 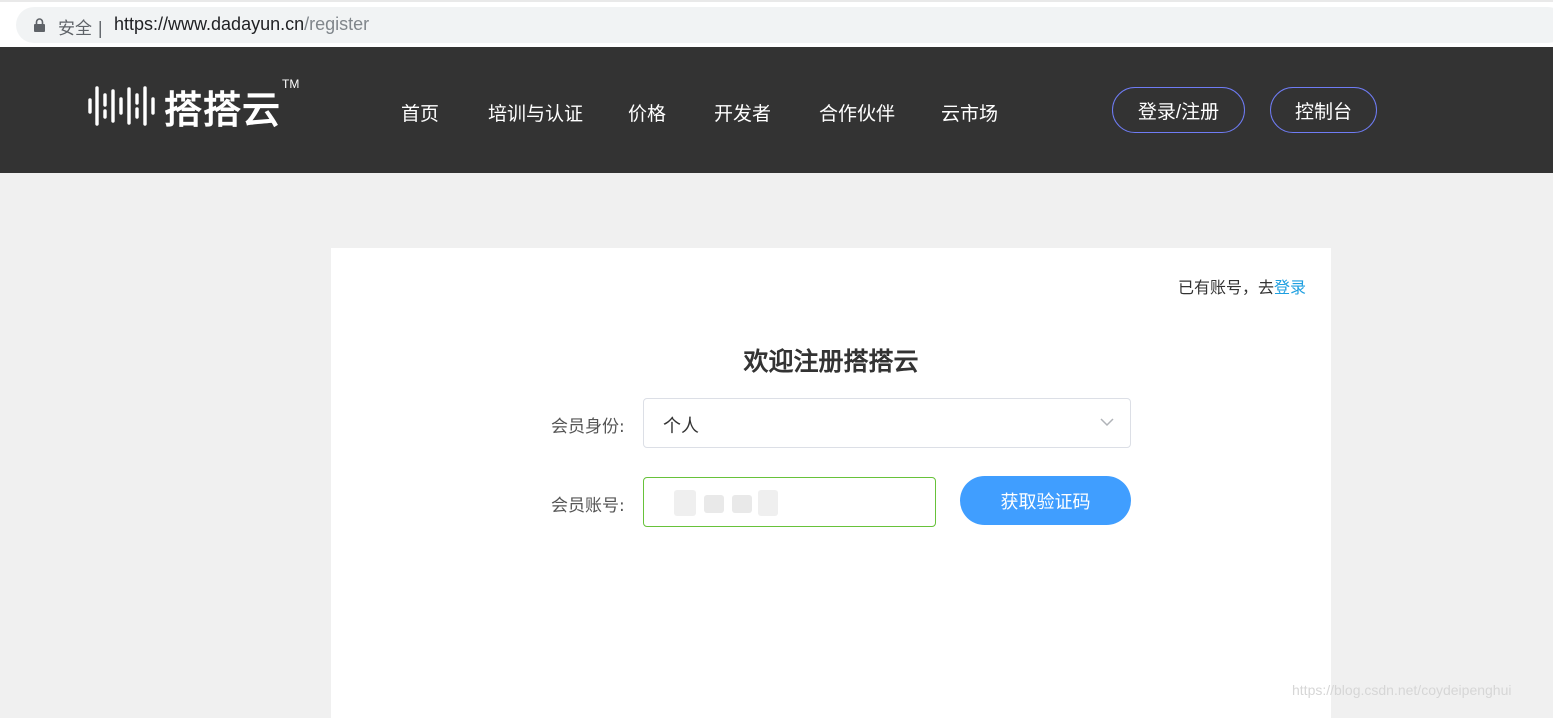 I want to click on watermark: https://blog.csdn.net/coydeipenghui, so click(x=1402, y=690).